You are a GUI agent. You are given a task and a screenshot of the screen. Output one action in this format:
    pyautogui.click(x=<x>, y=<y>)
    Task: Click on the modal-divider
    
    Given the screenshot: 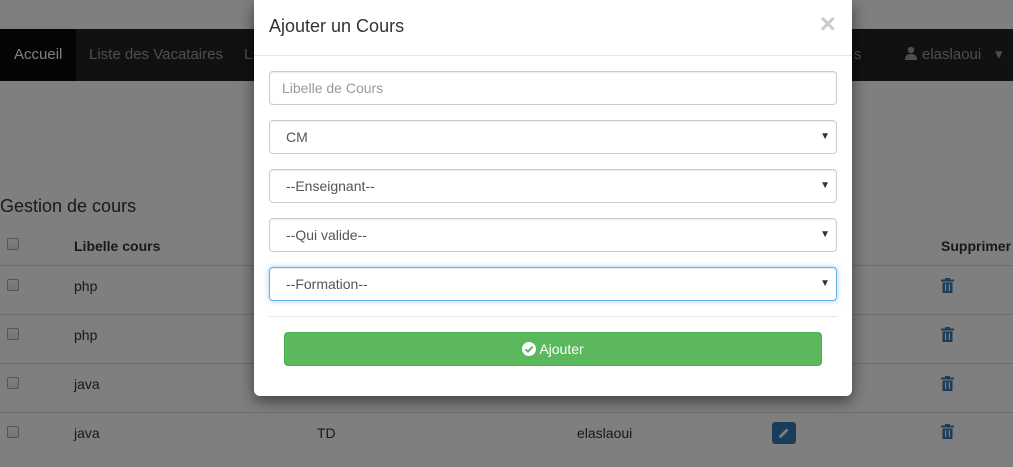 What is the action you would take?
    pyautogui.click(x=553, y=316)
    